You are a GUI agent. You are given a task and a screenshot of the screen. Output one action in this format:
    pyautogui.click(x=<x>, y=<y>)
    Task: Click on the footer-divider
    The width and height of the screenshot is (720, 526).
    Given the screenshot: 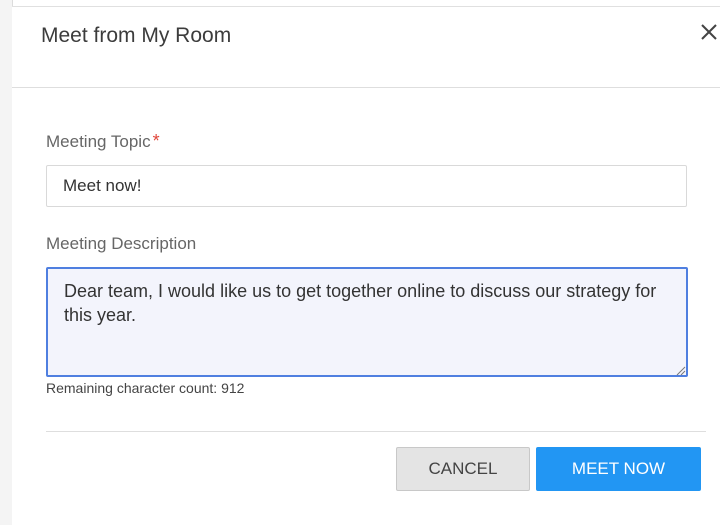 What is the action you would take?
    pyautogui.click(x=376, y=431)
    